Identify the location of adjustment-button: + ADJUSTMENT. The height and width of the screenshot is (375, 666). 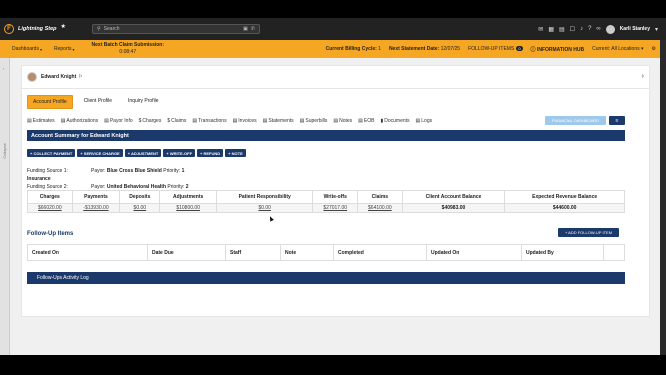
(143, 153).